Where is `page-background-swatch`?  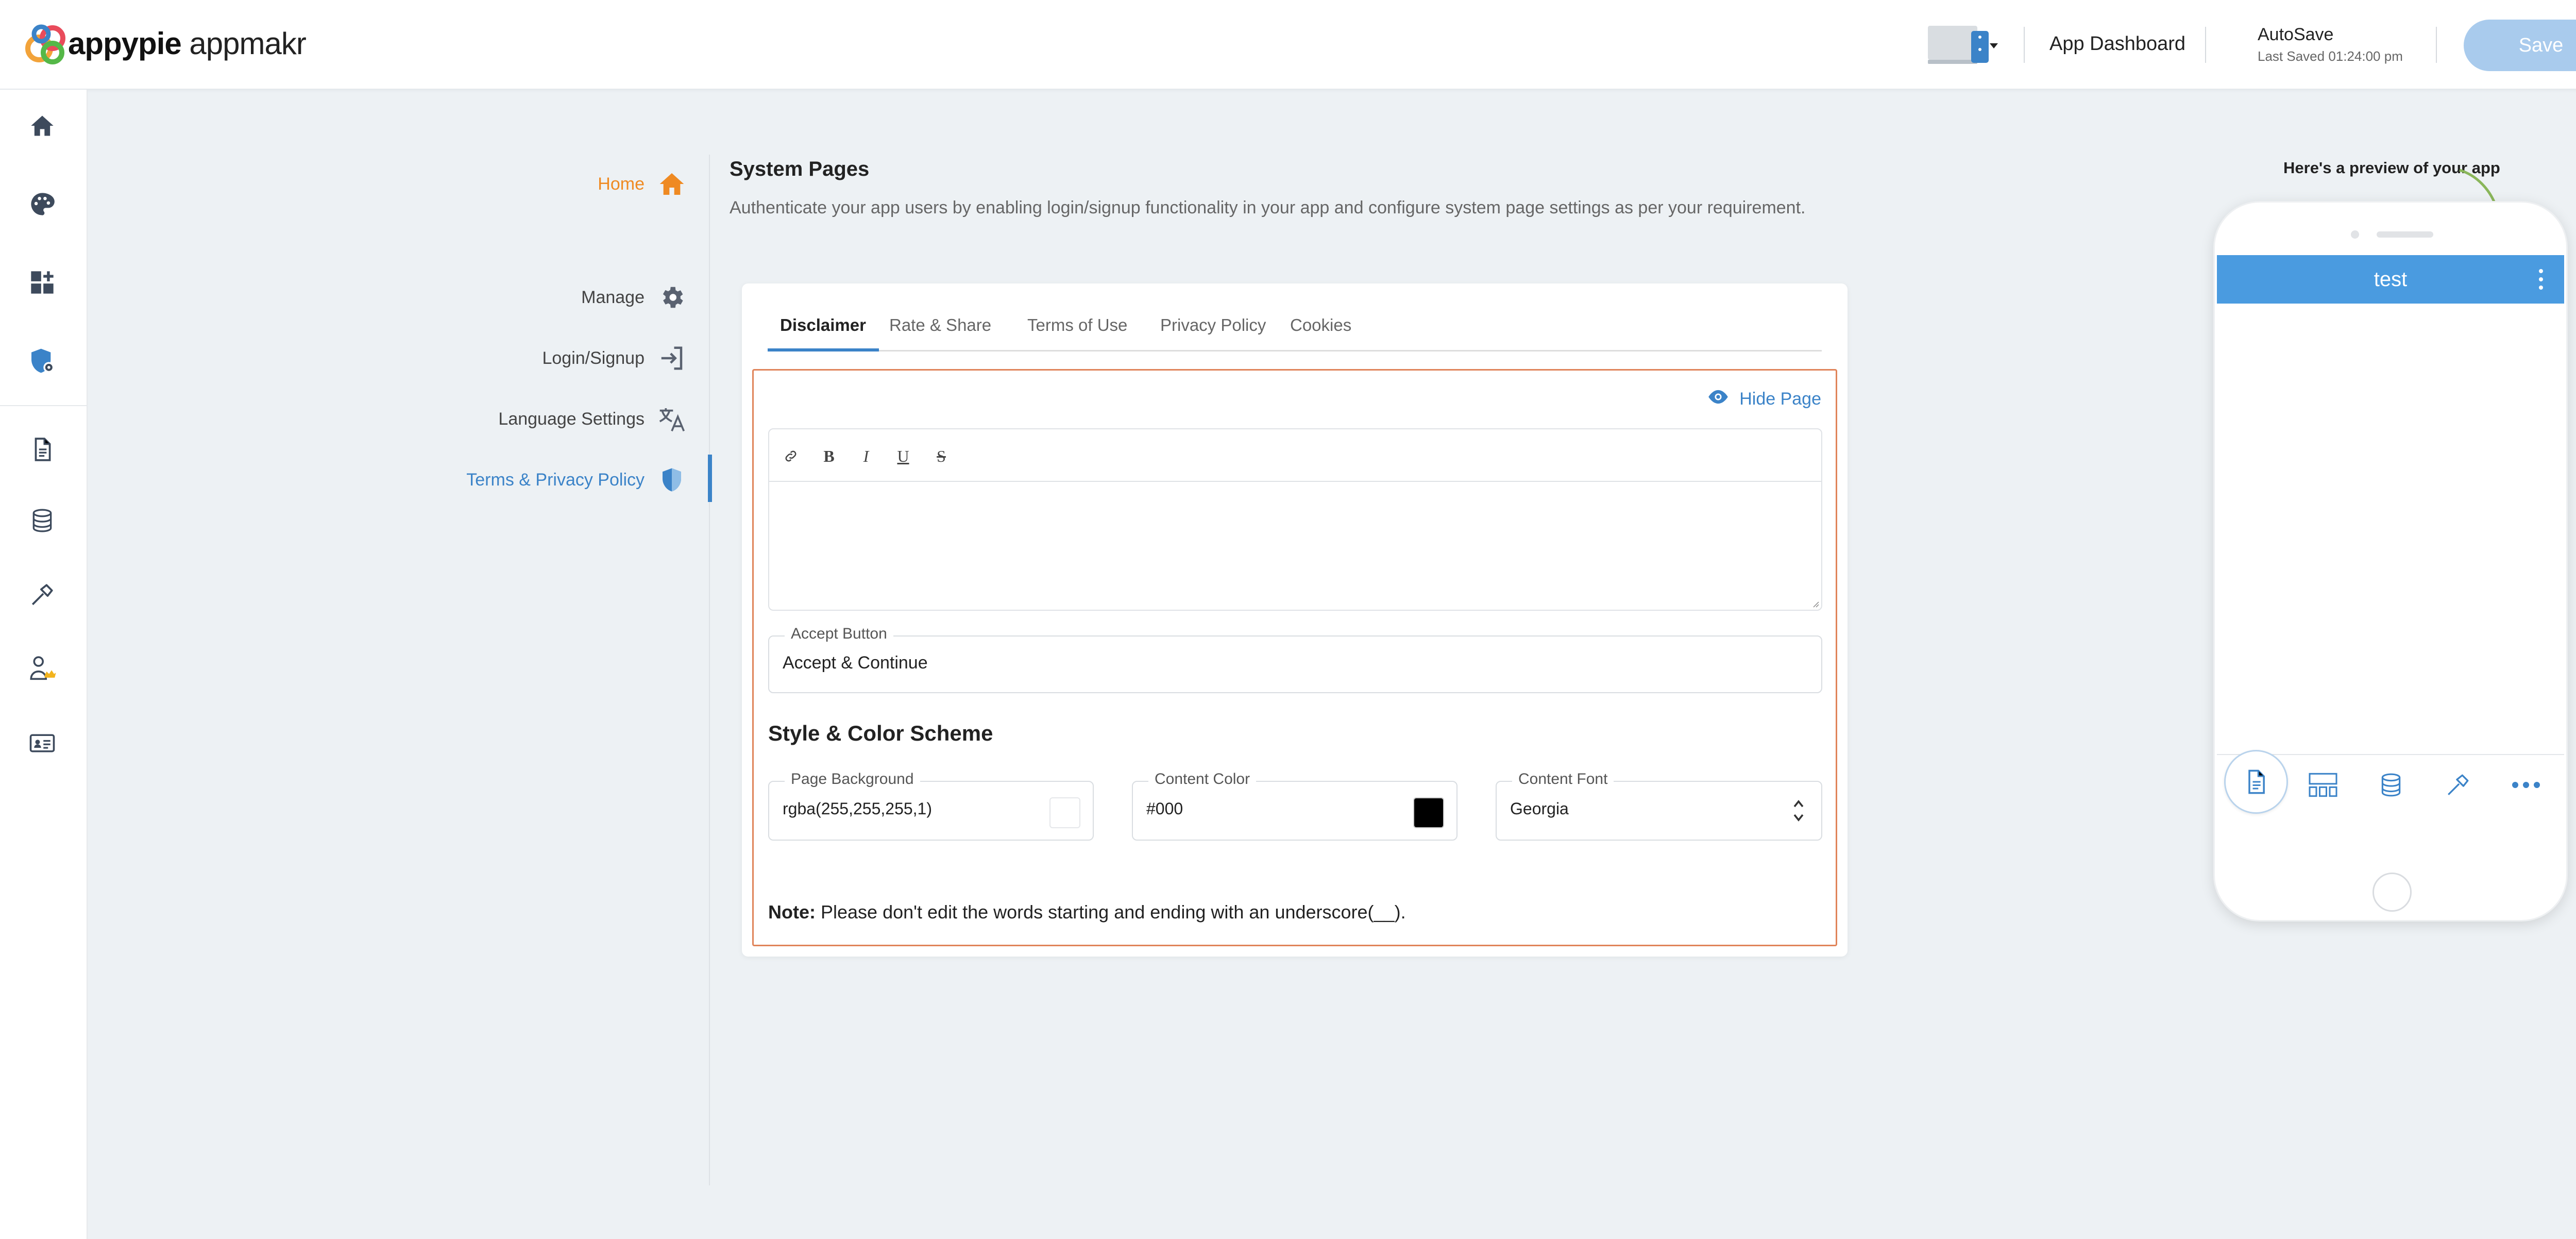 page-background-swatch is located at coordinates (1064, 812).